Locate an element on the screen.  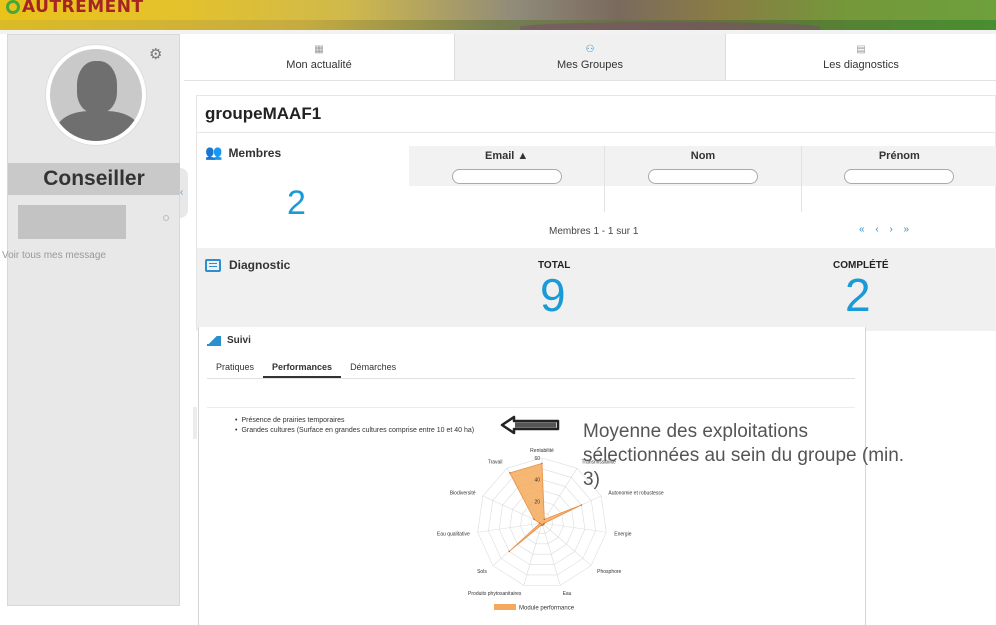
avatar-silhouette-body is located at coordinates (98, 126).